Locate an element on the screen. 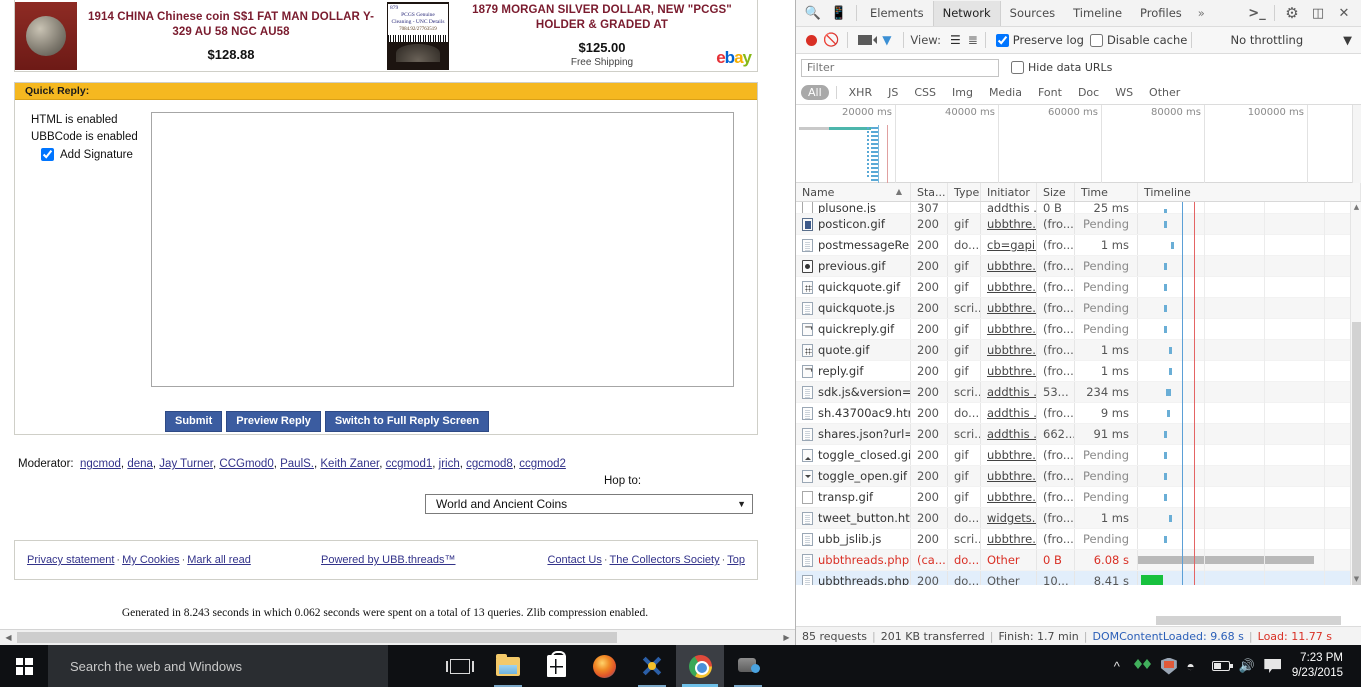  hide-data-urls-checkbox is located at coordinates (1017, 67).